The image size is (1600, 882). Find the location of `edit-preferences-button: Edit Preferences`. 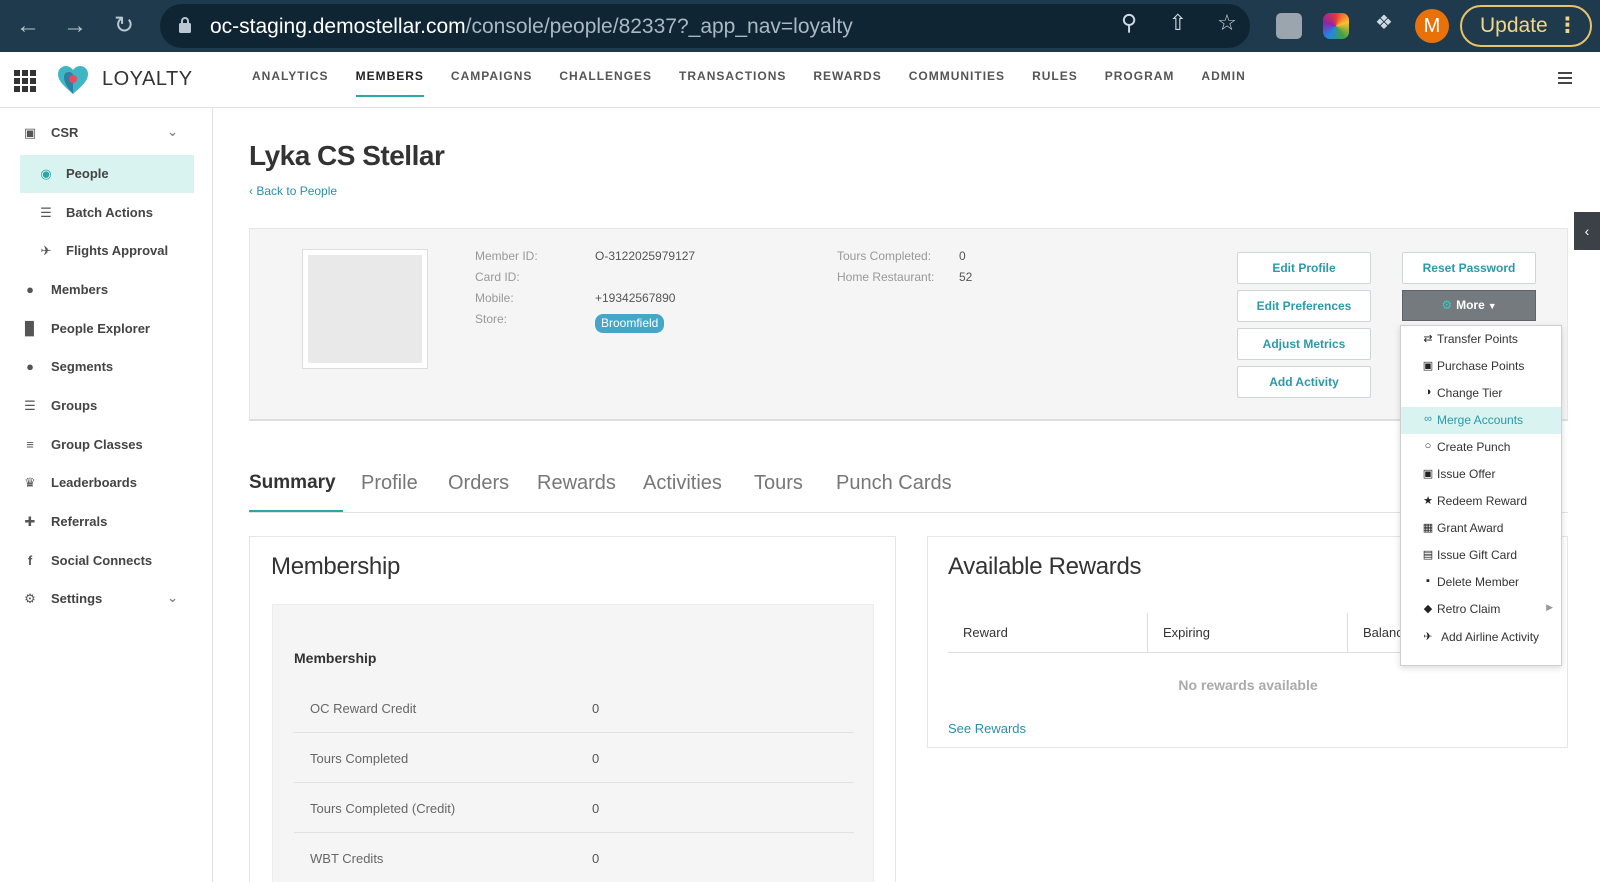

edit-preferences-button: Edit Preferences is located at coordinates (1304, 306).